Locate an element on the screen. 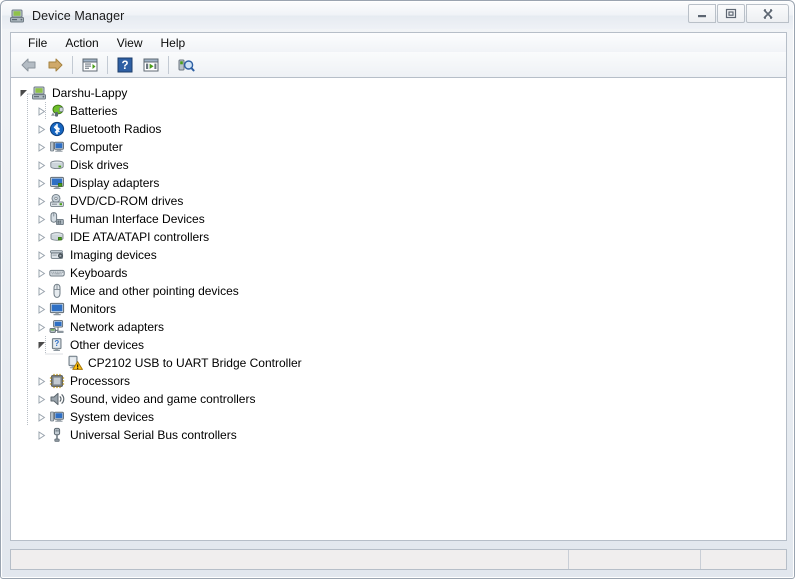 The height and width of the screenshot is (579, 795). help-question-icon: ? is located at coordinates (125, 64).